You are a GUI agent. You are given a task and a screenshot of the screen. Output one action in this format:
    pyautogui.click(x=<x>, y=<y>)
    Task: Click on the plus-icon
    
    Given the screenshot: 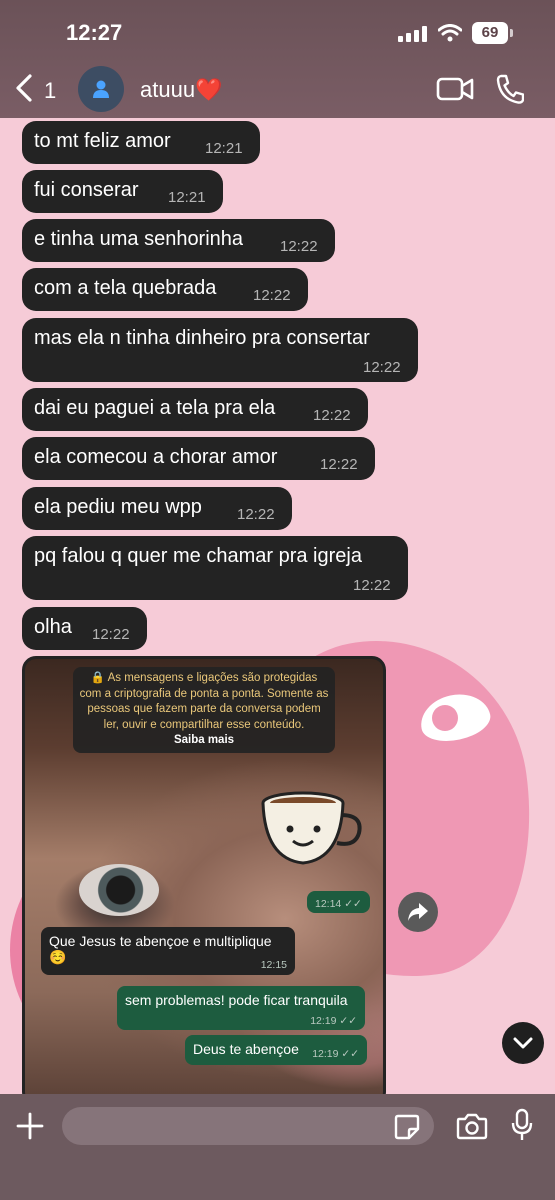 What is the action you would take?
    pyautogui.click(x=30, y=1126)
    